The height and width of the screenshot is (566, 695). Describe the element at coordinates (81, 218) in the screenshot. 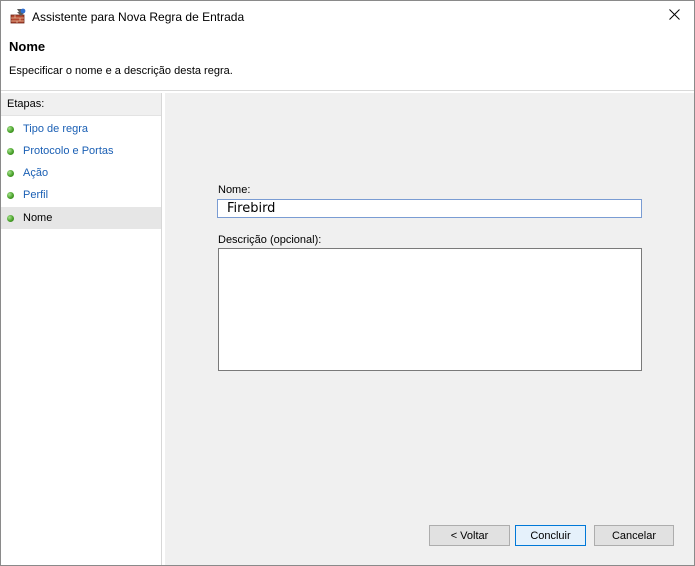

I see `step-nome: Nome` at that location.